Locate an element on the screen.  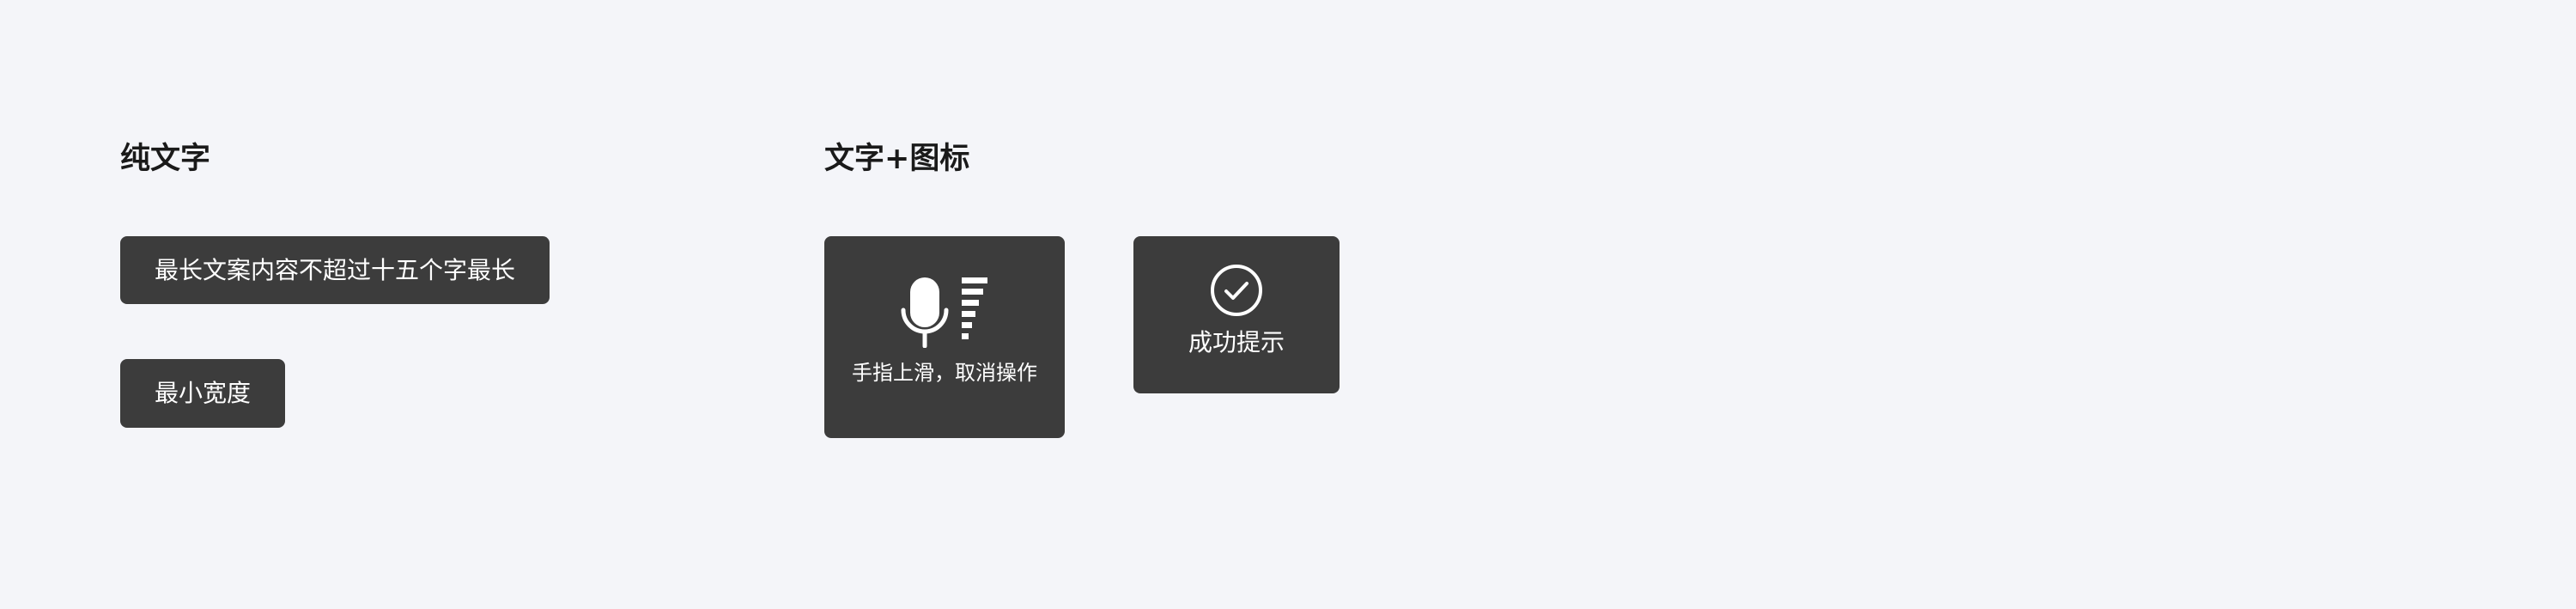
toast-min-width: 最小宽度 is located at coordinates (202, 394).